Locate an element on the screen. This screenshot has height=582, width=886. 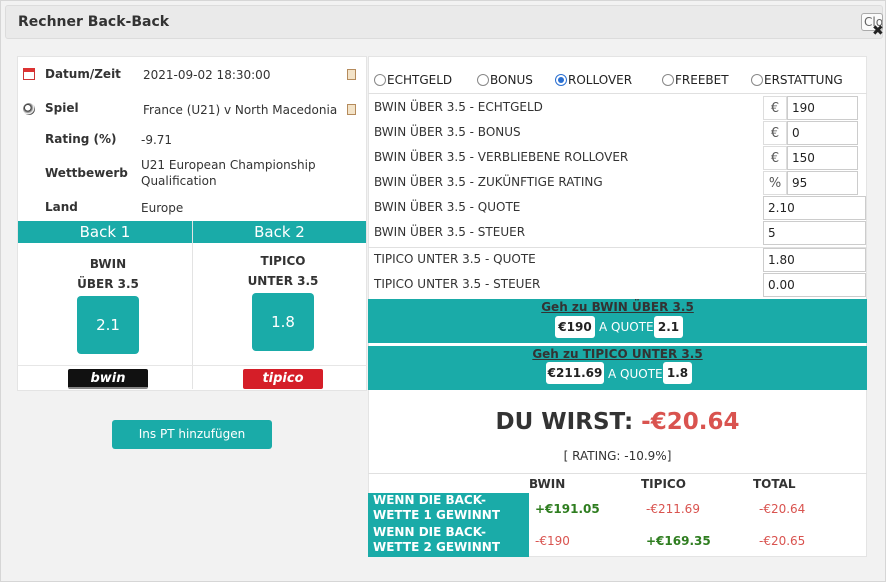
calendar-icon is located at coordinates (29, 74).